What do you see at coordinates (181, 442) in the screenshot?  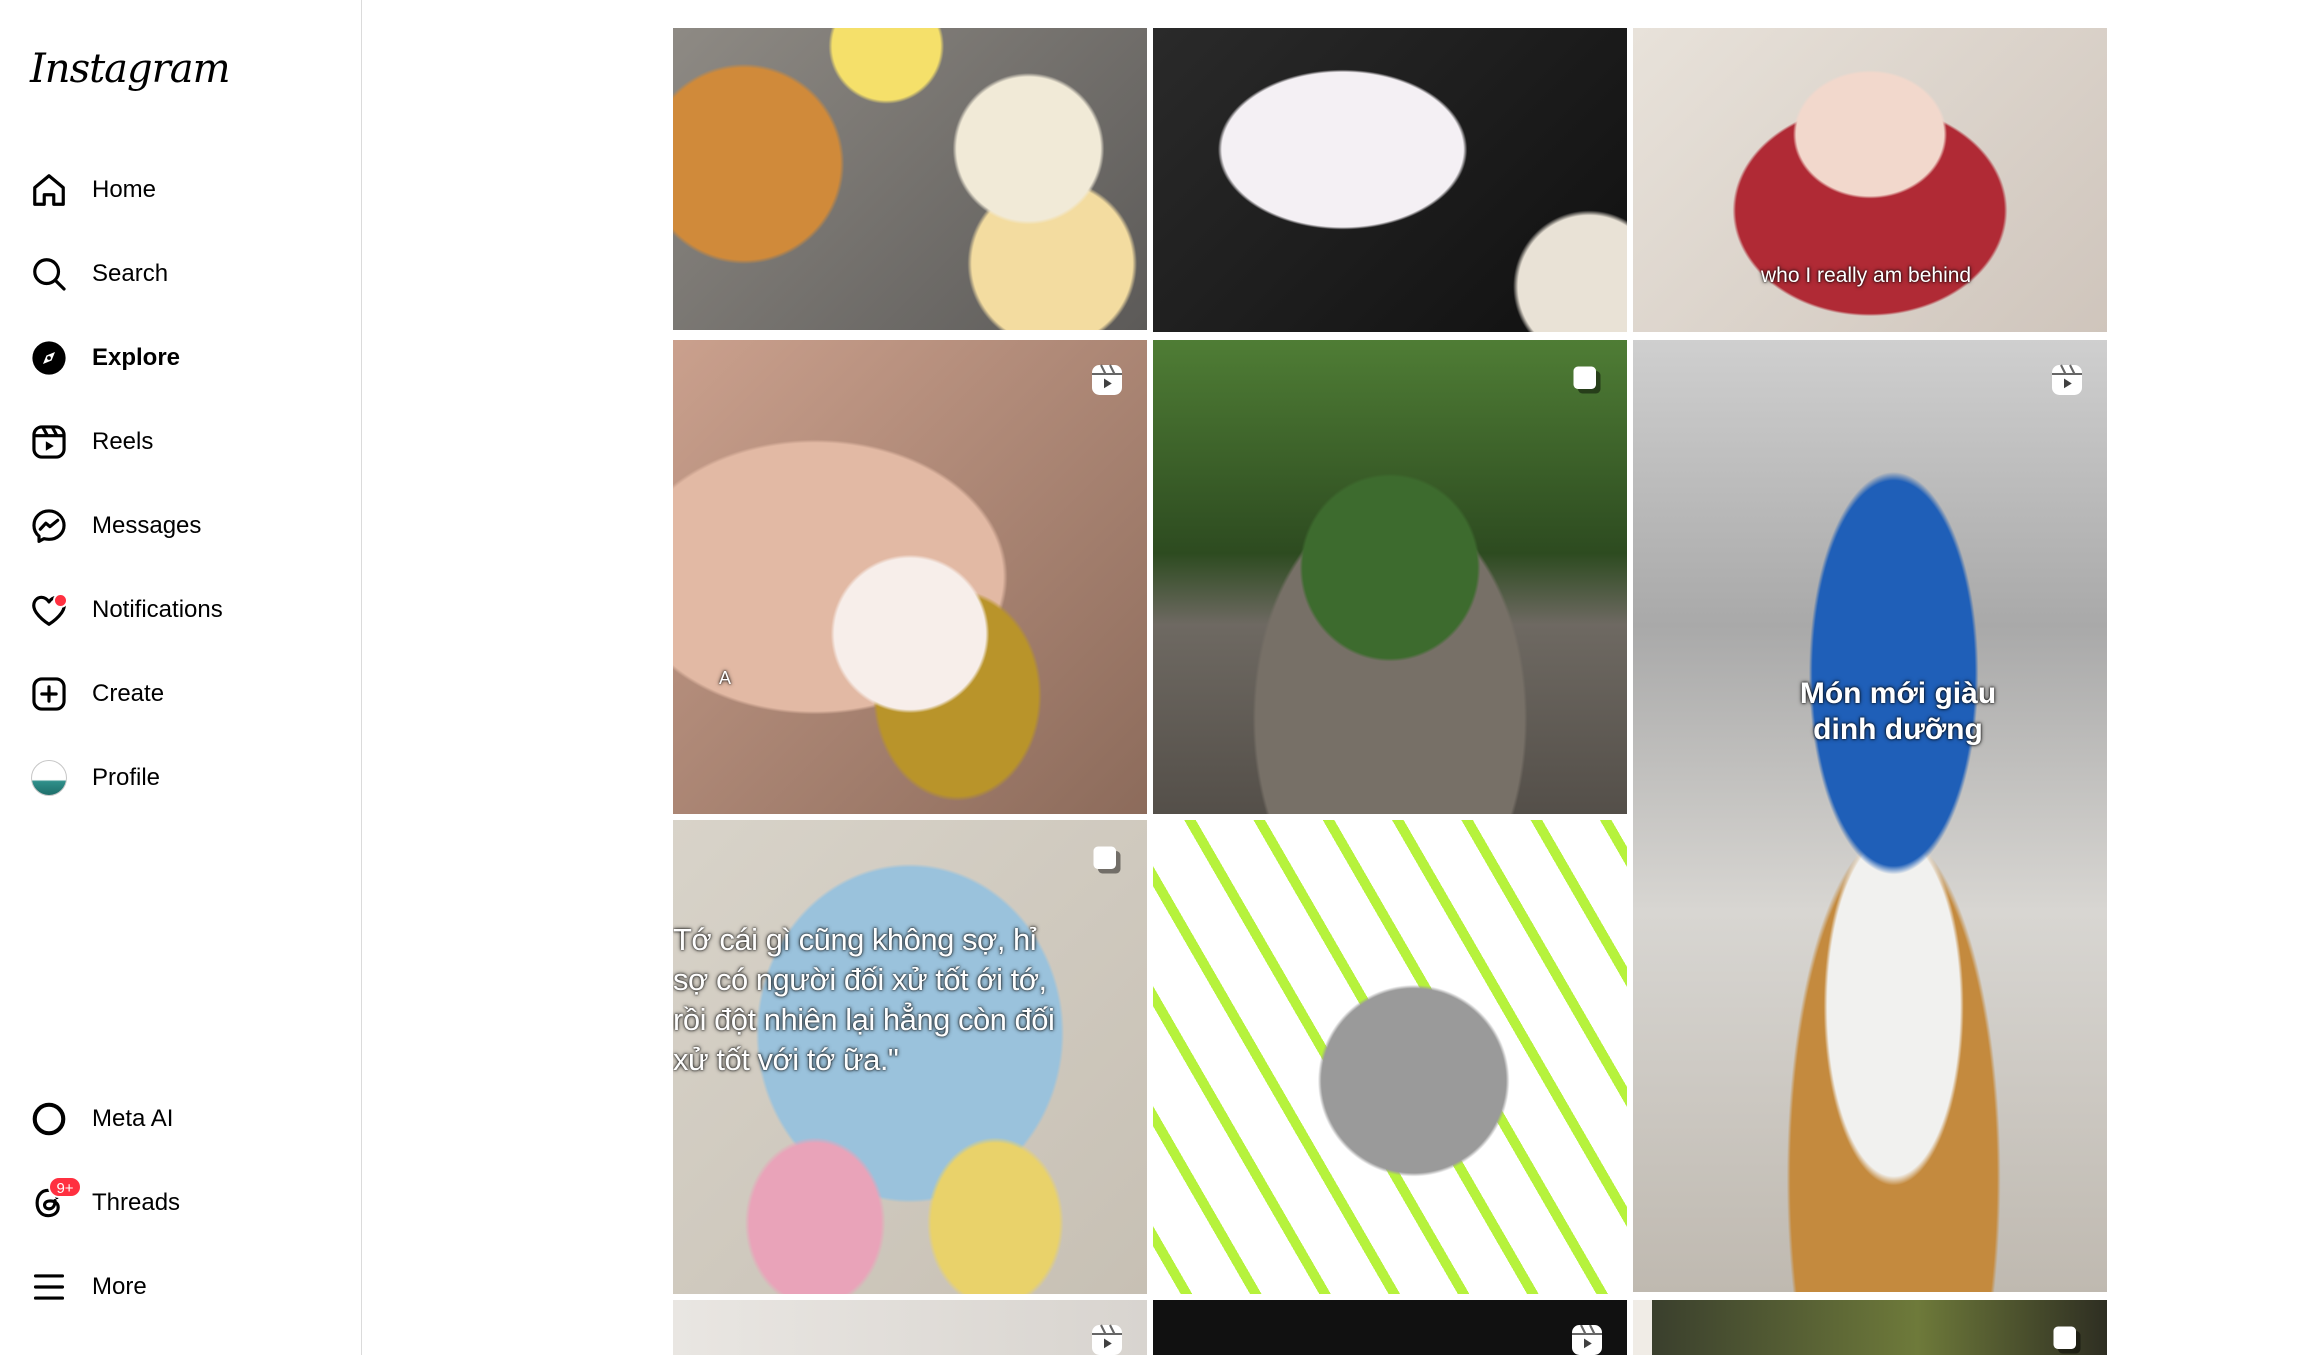 I see `sidebar-item-reels: Reels` at bounding box center [181, 442].